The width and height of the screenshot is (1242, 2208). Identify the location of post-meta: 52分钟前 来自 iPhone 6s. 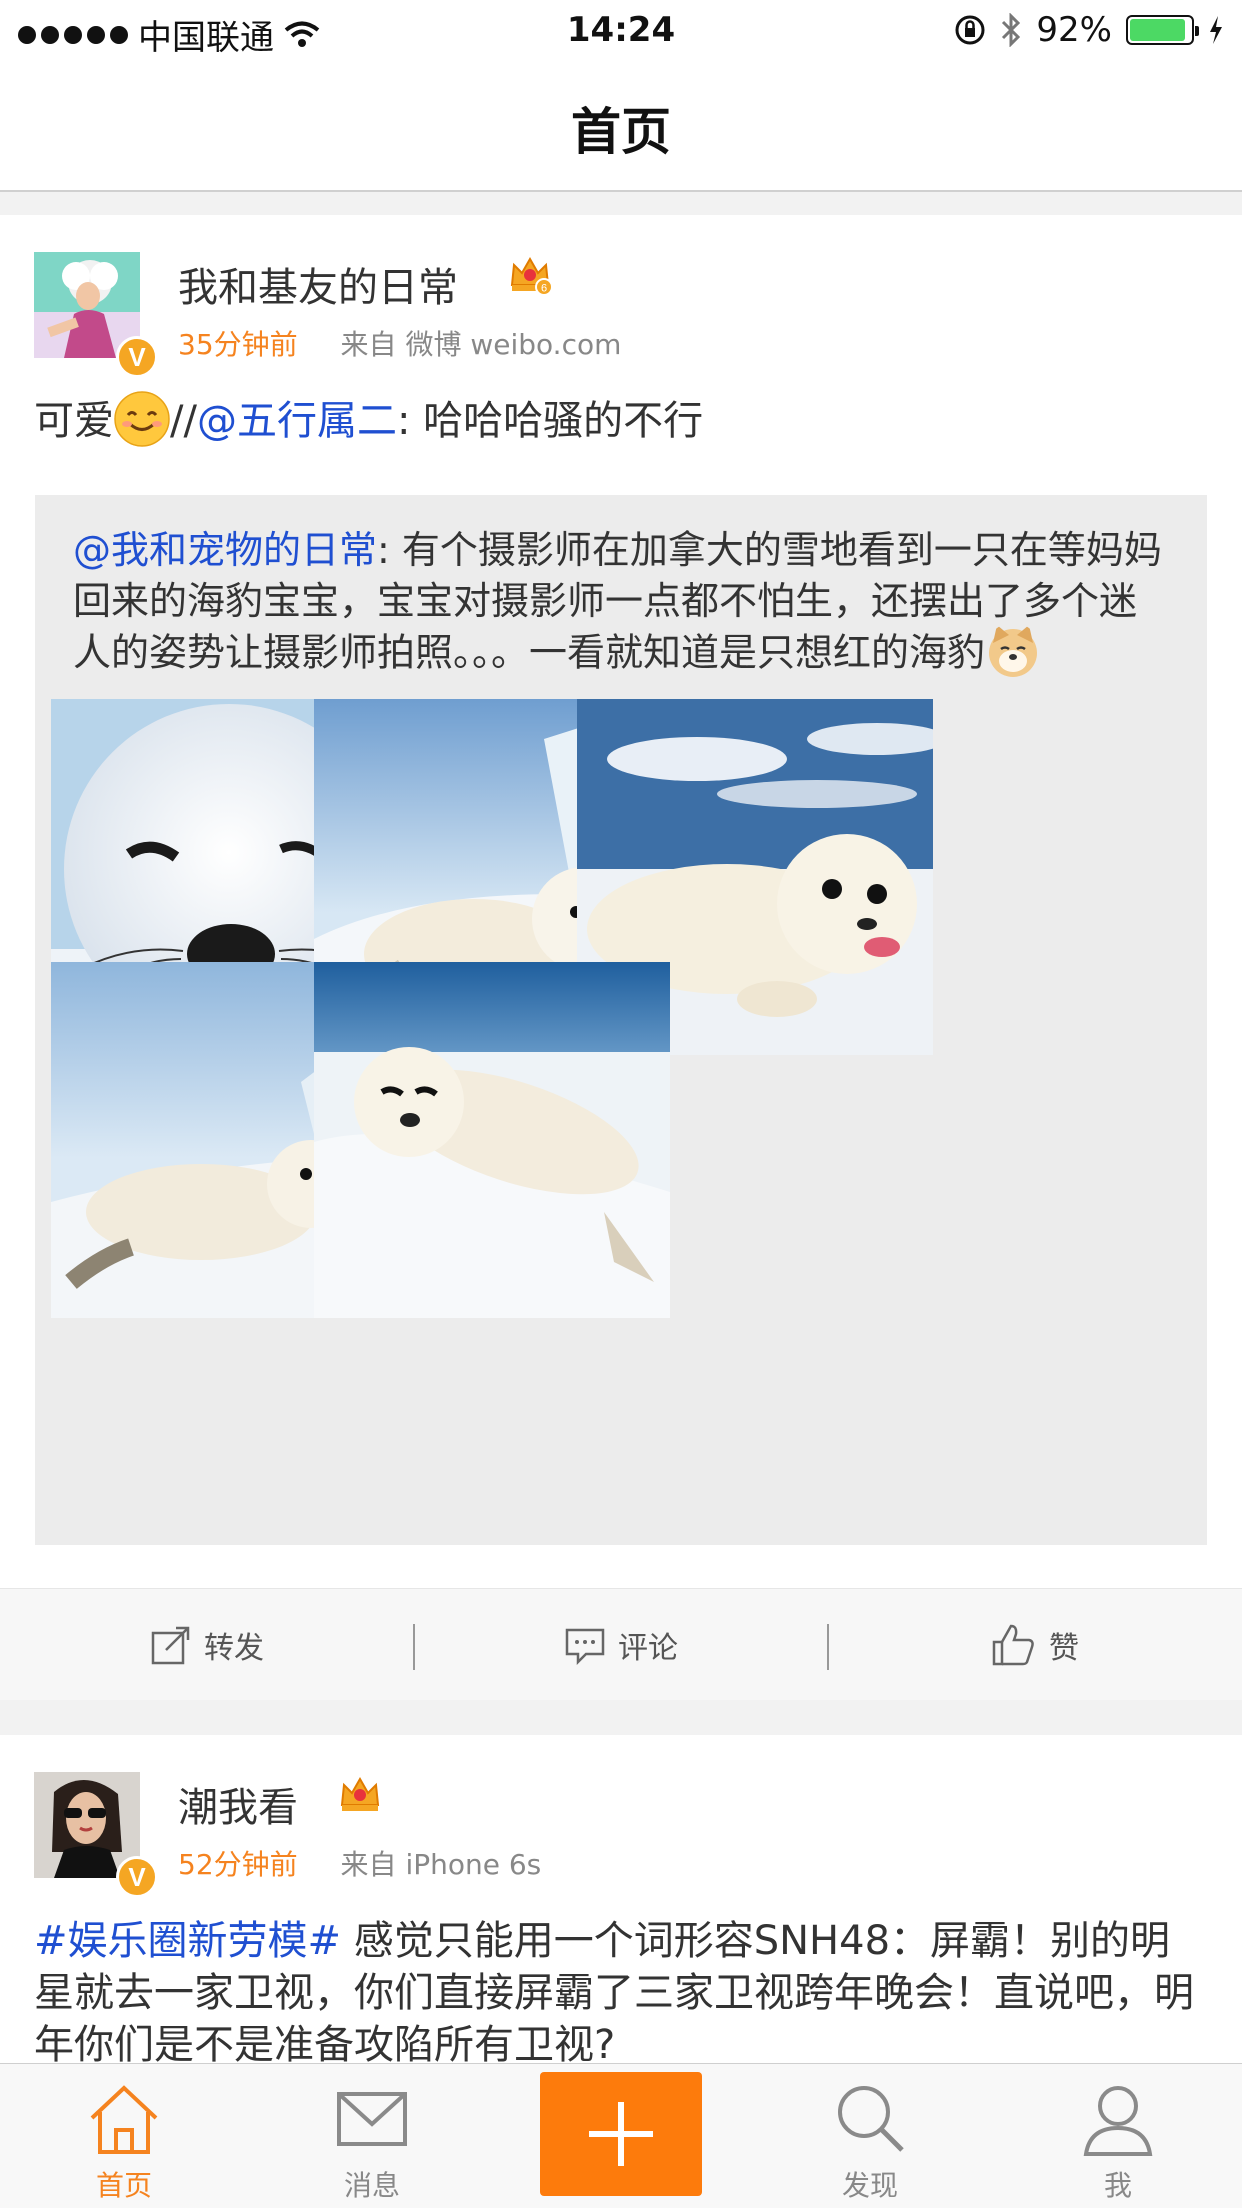
(359, 1863).